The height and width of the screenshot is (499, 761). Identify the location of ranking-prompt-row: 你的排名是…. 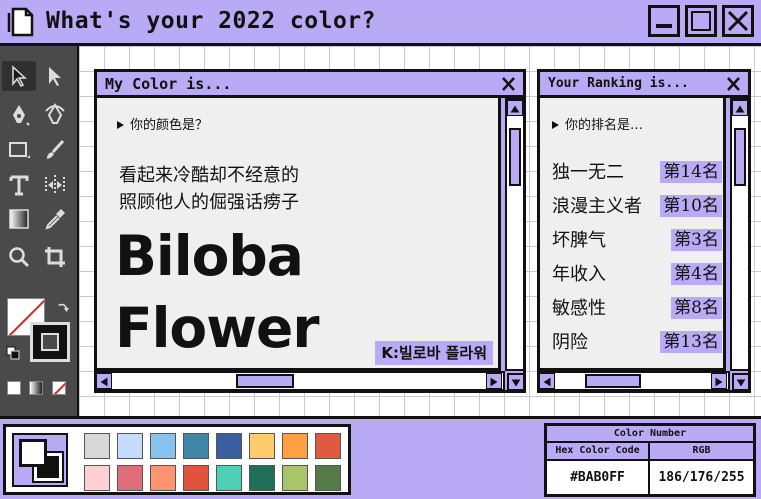
(597, 126).